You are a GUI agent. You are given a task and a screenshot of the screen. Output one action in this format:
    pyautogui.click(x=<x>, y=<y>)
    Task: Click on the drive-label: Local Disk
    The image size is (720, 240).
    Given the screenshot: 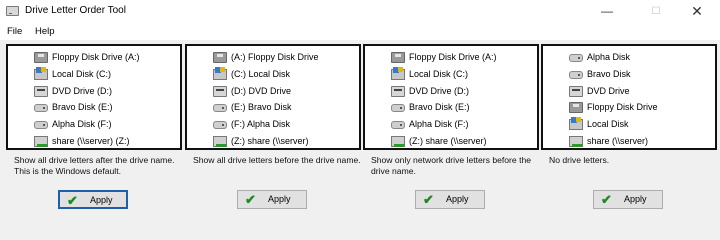 What is the action you would take?
    pyautogui.click(x=608, y=124)
    